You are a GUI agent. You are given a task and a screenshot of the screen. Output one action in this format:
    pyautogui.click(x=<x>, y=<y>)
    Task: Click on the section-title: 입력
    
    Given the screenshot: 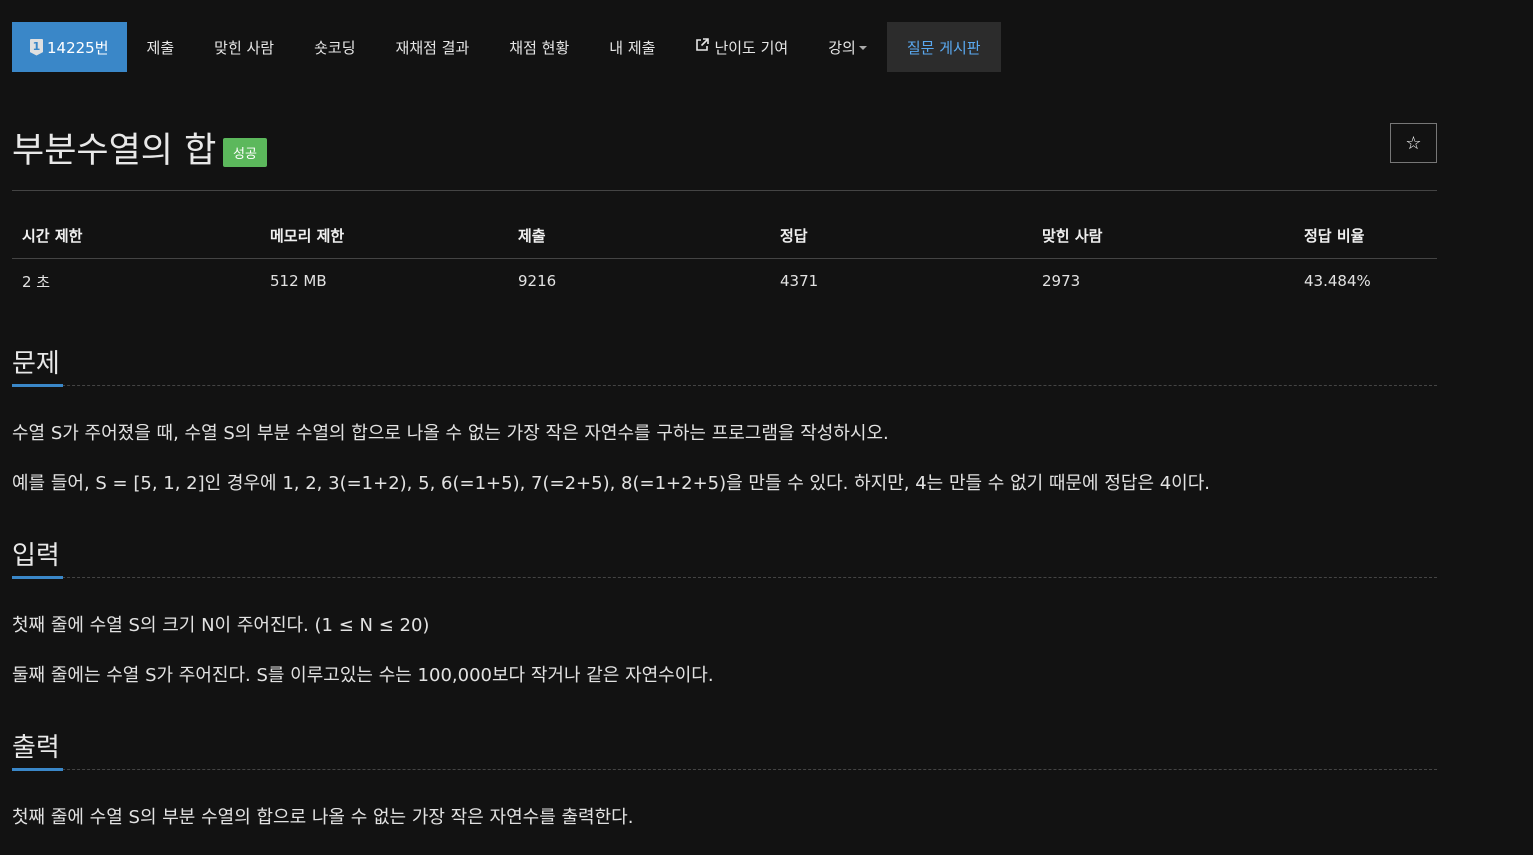 What is the action you would take?
    pyautogui.click(x=36, y=556)
    